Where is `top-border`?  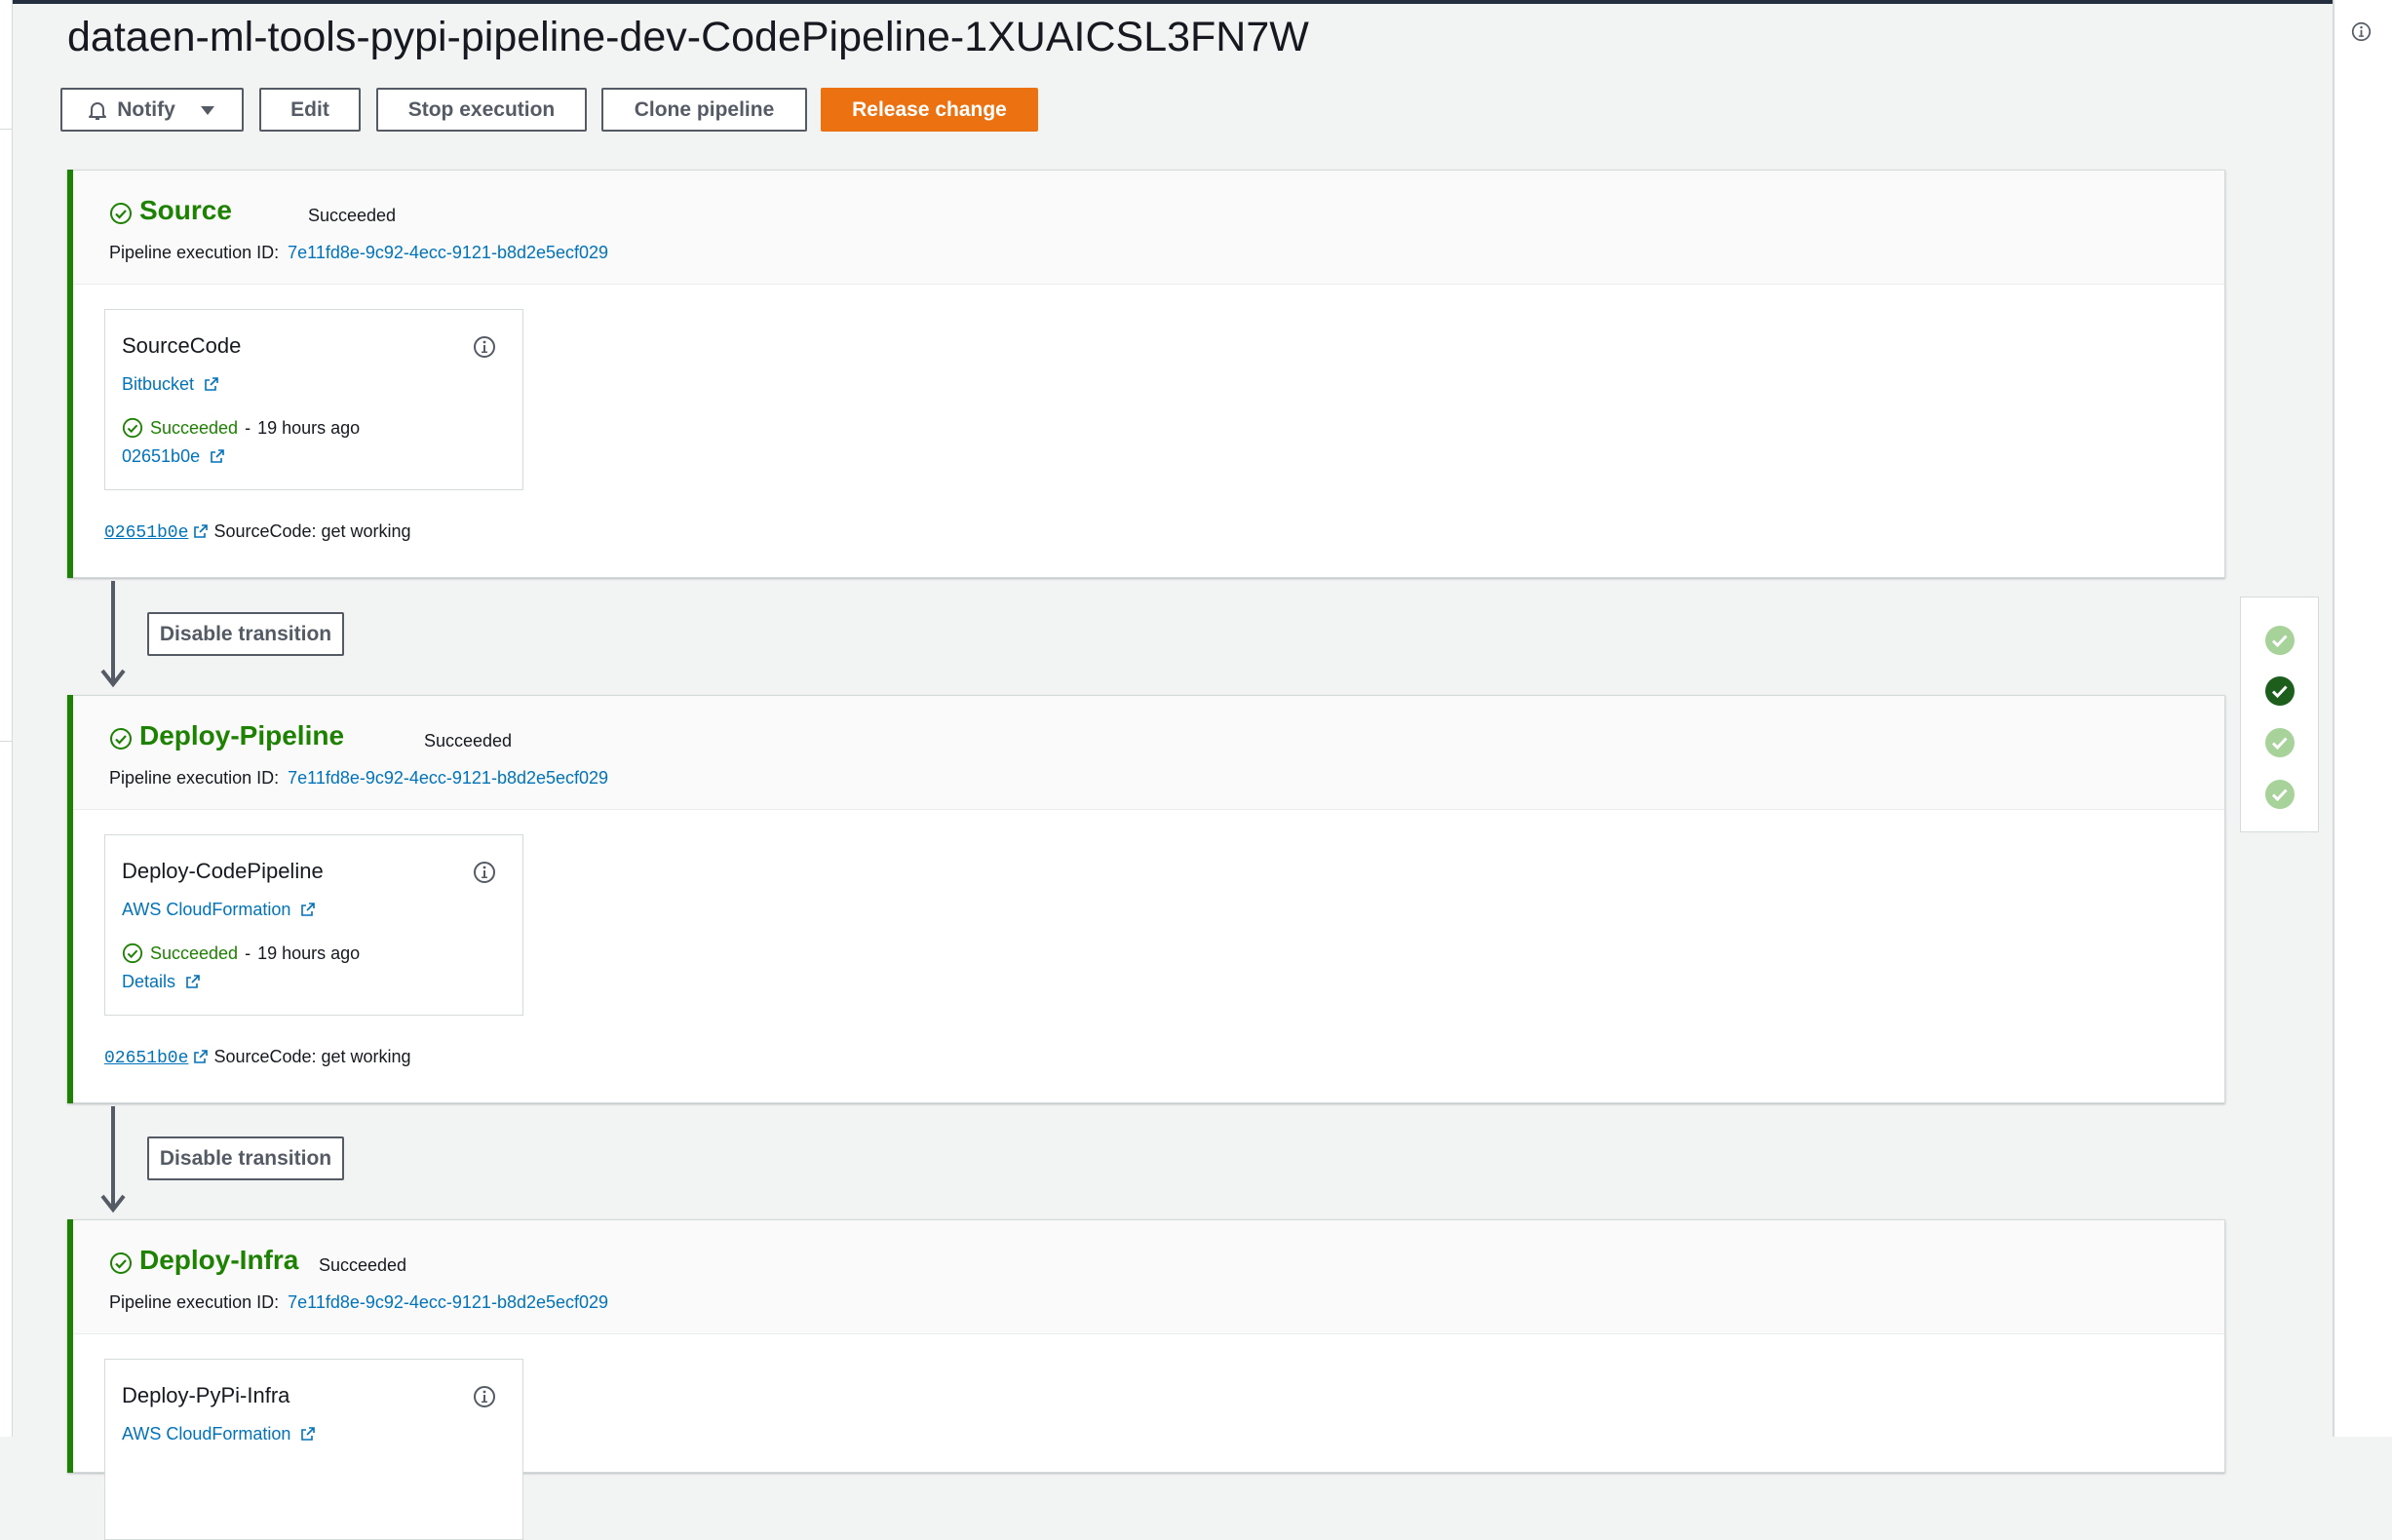
top-border is located at coordinates (1166, 2).